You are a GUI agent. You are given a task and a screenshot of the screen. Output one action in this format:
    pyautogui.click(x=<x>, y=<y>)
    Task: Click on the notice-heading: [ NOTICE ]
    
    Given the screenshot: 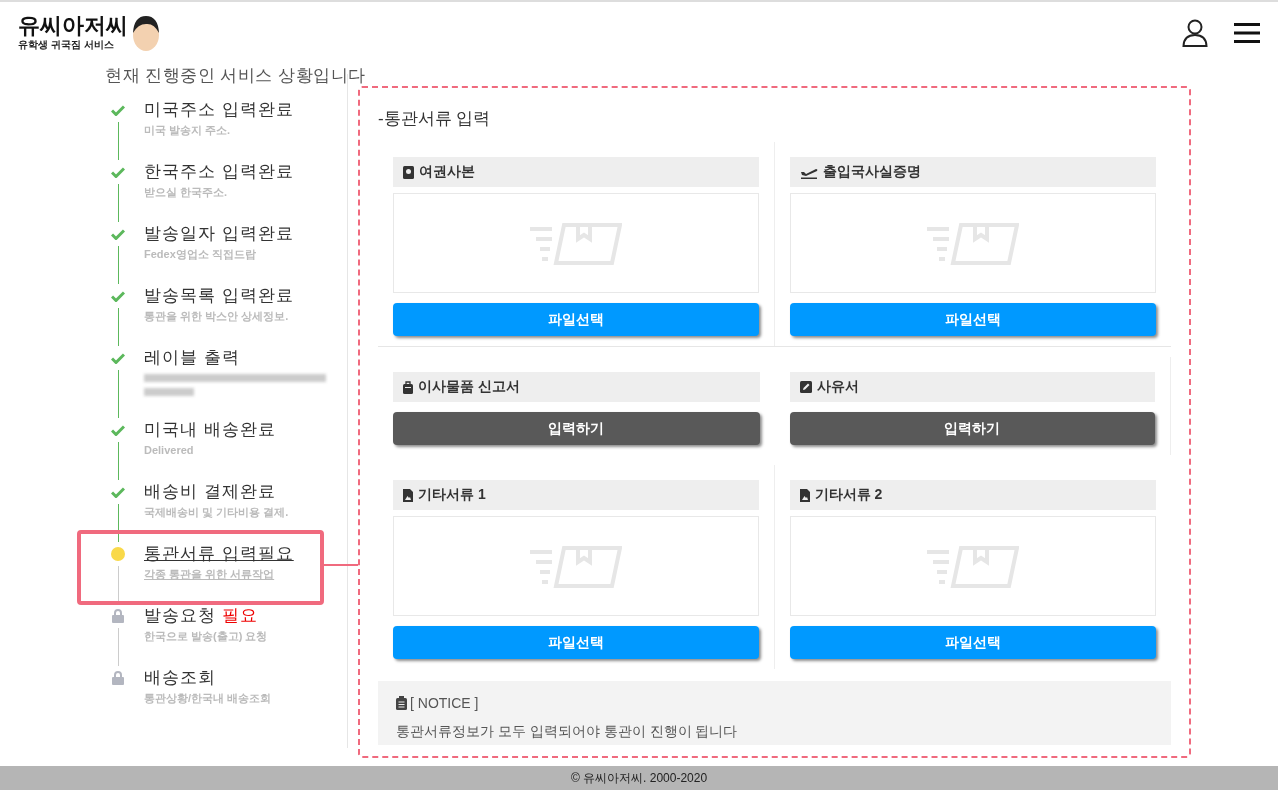 What is the action you would take?
    pyautogui.click(x=444, y=703)
    